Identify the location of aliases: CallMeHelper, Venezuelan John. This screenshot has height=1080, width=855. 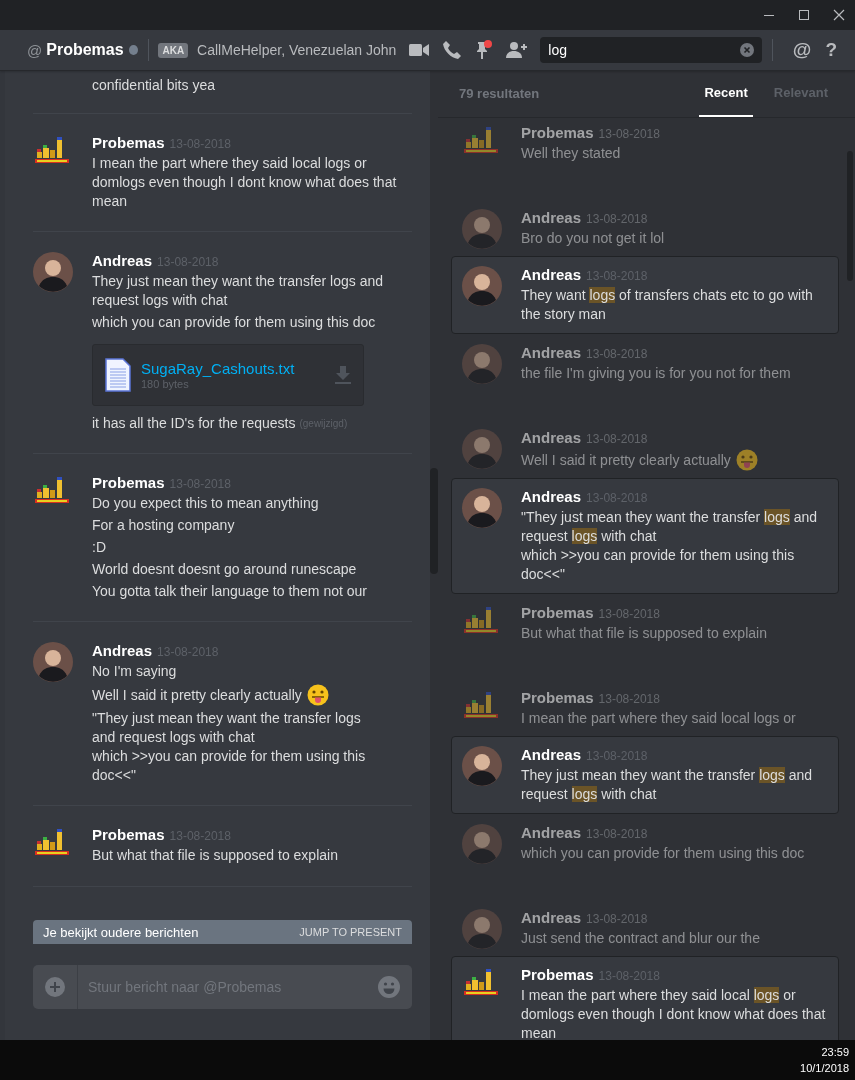
(297, 50).